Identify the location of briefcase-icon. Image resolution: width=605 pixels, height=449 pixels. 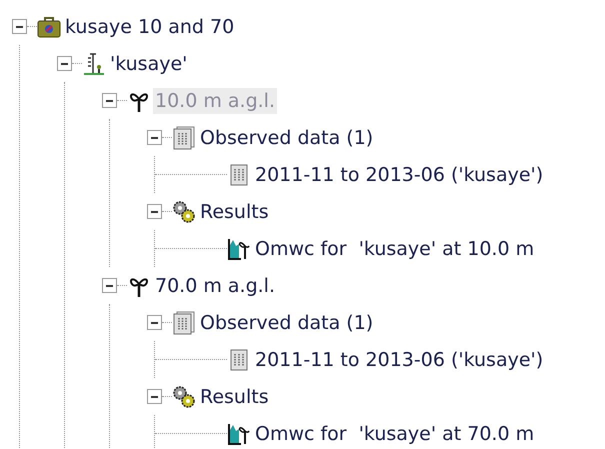
(49, 26).